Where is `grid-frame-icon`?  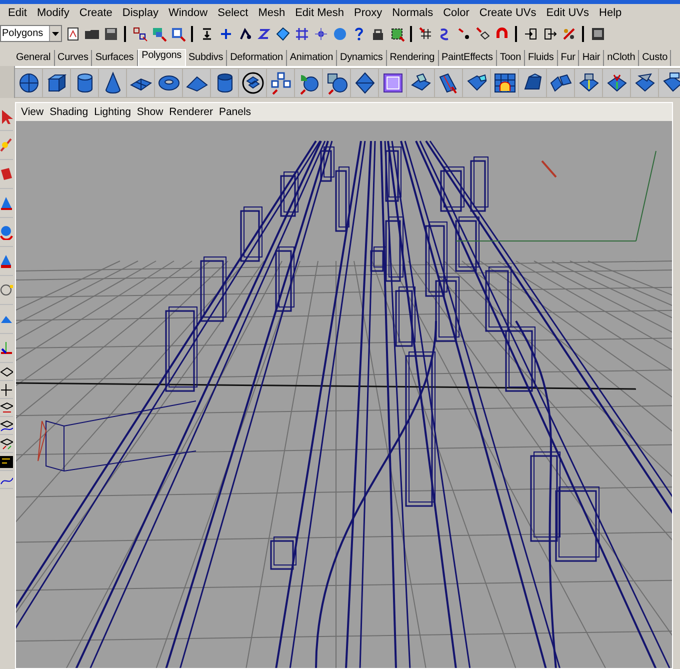 grid-frame-icon is located at coordinates (302, 34).